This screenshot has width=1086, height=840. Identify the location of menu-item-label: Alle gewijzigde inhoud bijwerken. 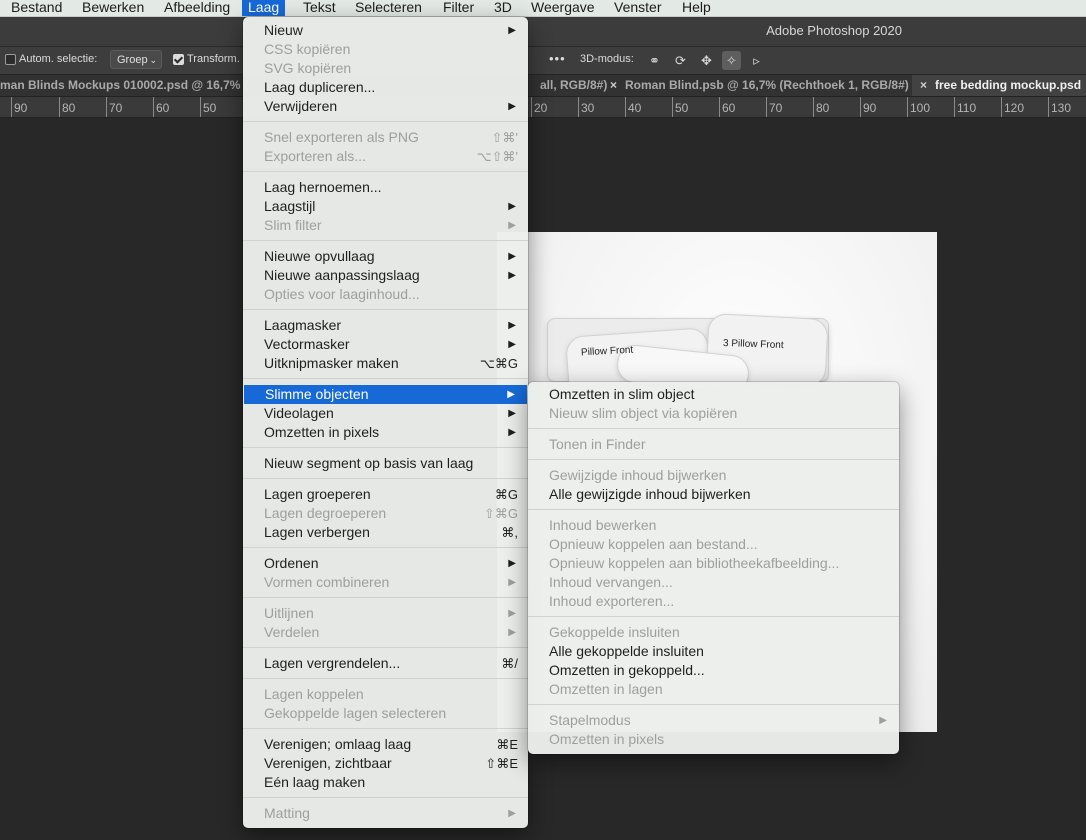
(650, 494).